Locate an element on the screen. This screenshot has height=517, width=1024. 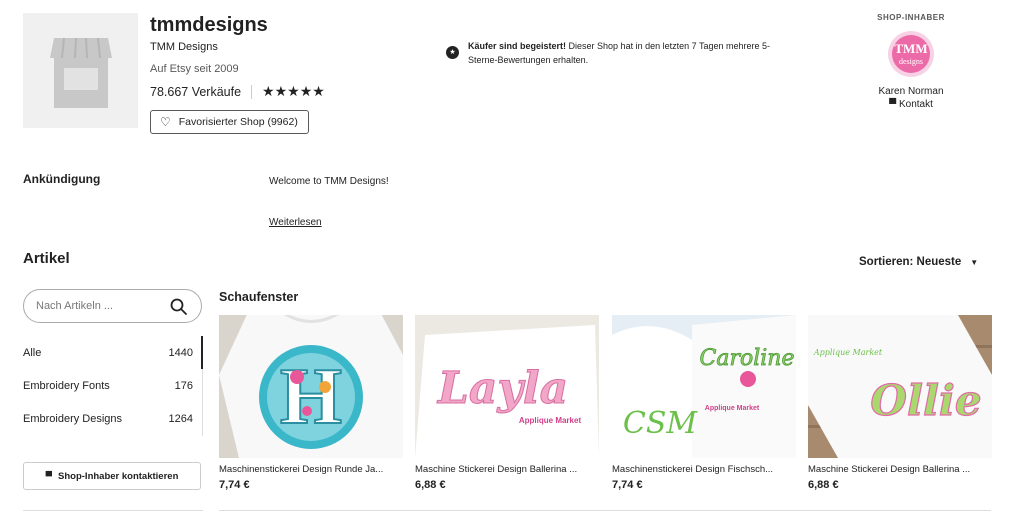
announcement-heading: Ankündigung is located at coordinates (62, 179).